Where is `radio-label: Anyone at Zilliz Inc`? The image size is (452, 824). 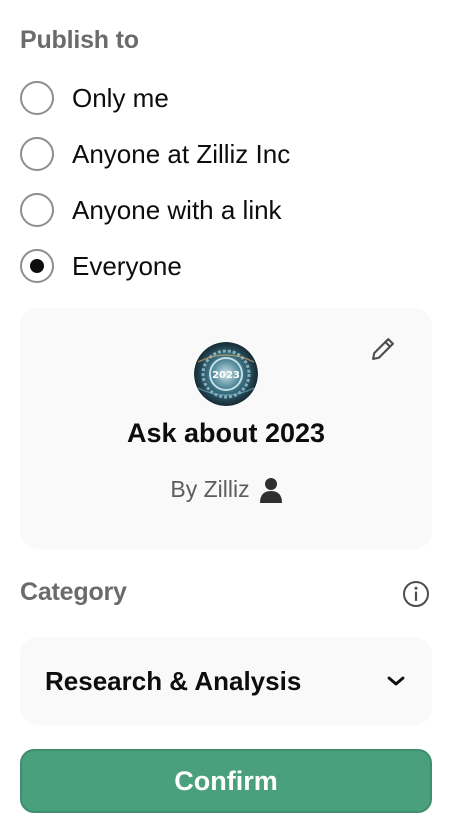
radio-label: Anyone at Zilliz Inc is located at coordinates (181, 153).